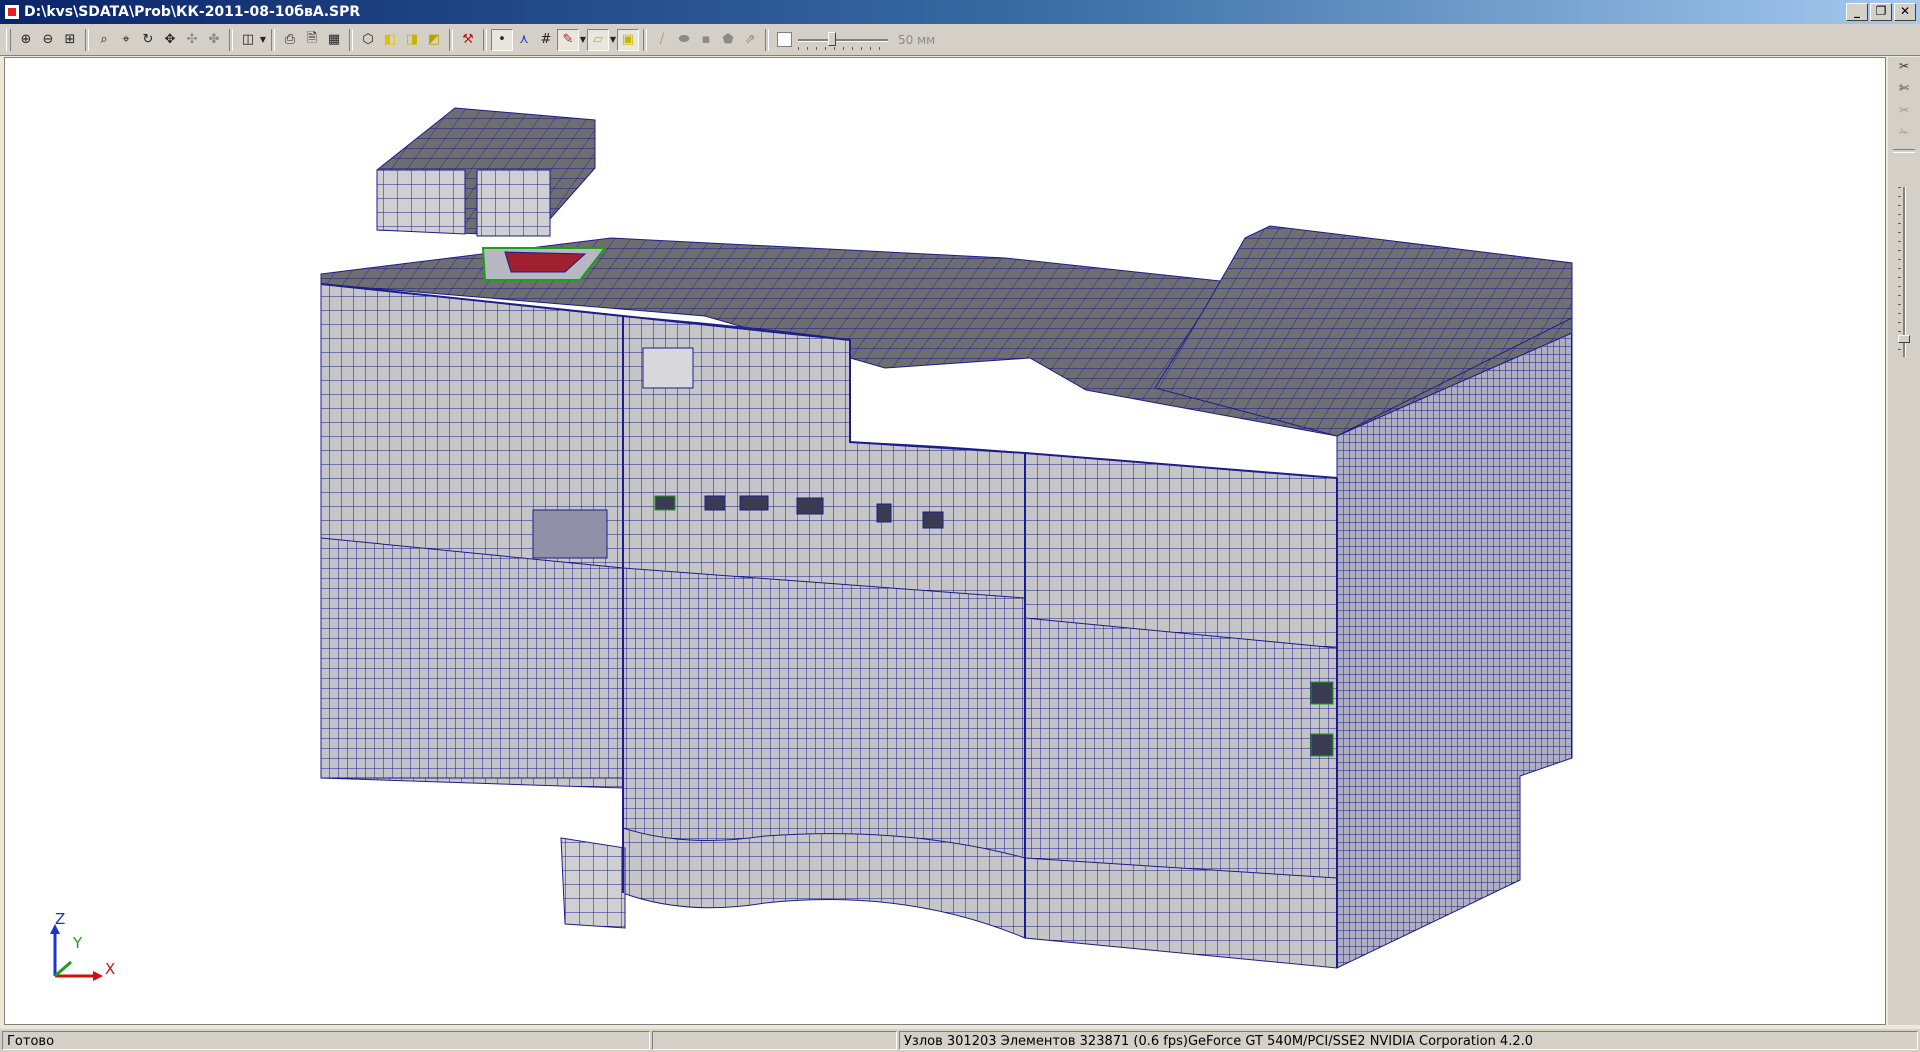 The width and height of the screenshot is (1920, 1052). What do you see at coordinates (524, 40) in the screenshot?
I see `element-icon: ⋏` at bounding box center [524, 40].